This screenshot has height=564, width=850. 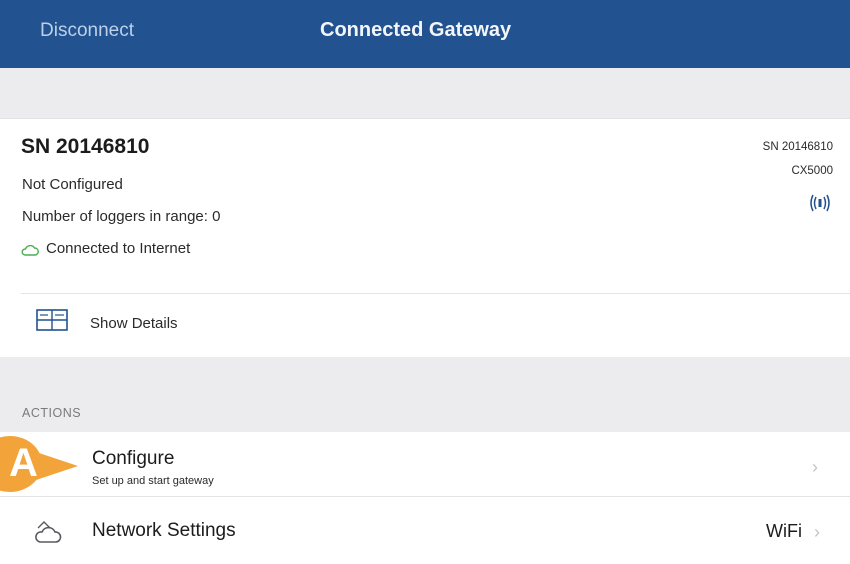 I want to click on callout-badge-letter: A, so click(x=23, y=463).